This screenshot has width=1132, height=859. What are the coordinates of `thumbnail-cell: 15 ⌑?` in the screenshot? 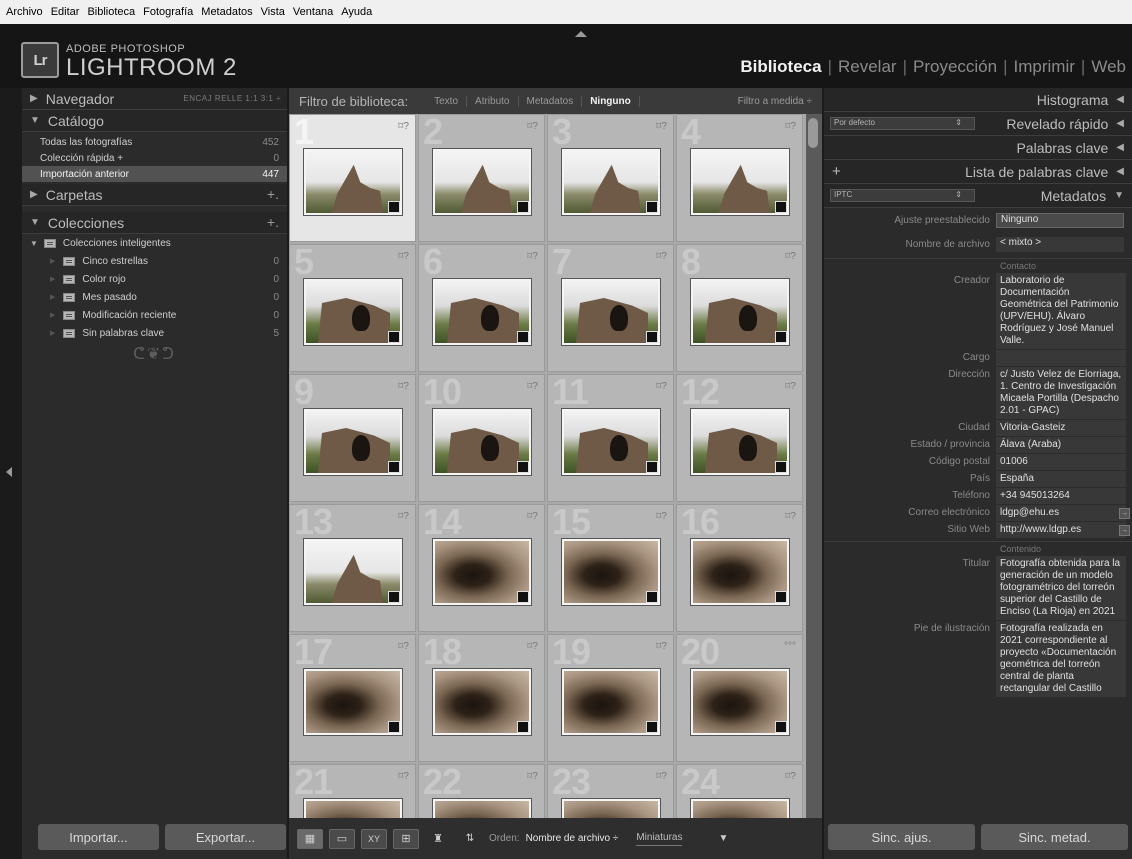 It's located at (610, 566).